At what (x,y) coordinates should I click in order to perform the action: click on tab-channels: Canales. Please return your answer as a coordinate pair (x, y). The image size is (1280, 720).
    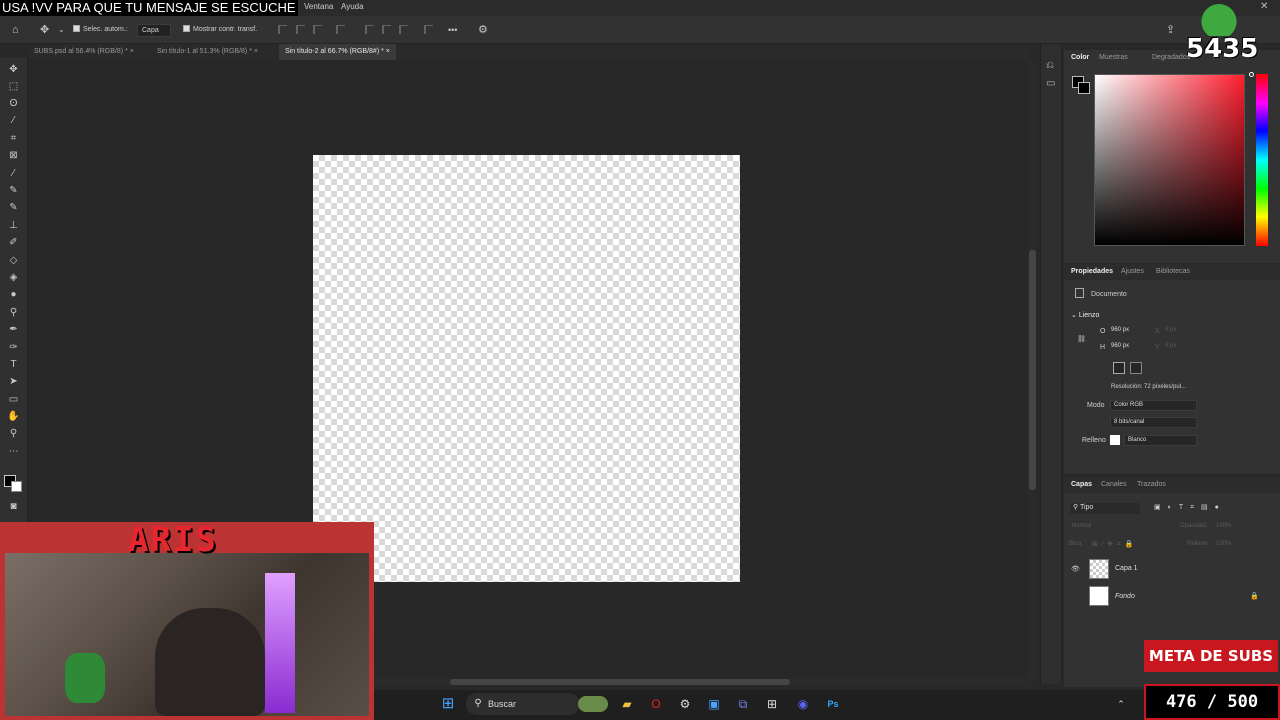
    Looking at the image, I should click on (1114, 485).